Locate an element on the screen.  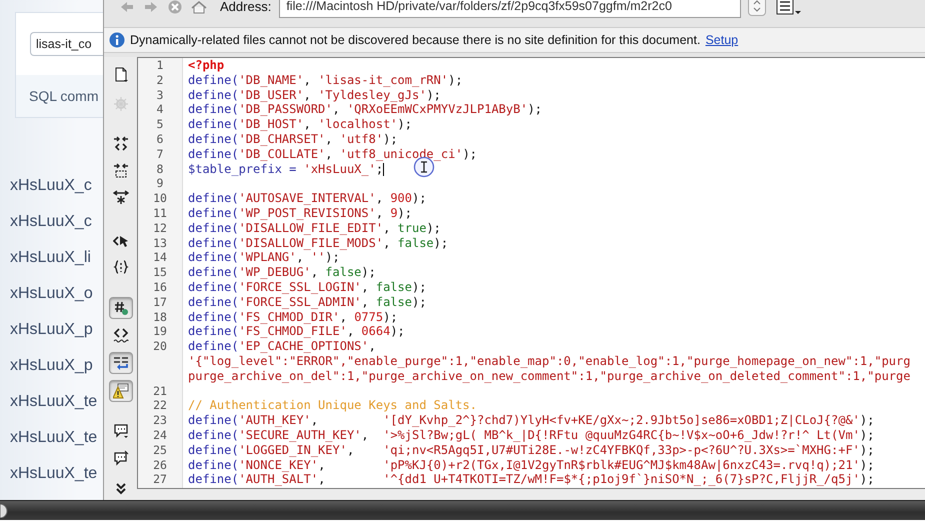
line-number: 9 is located at coordinates (160, 184).